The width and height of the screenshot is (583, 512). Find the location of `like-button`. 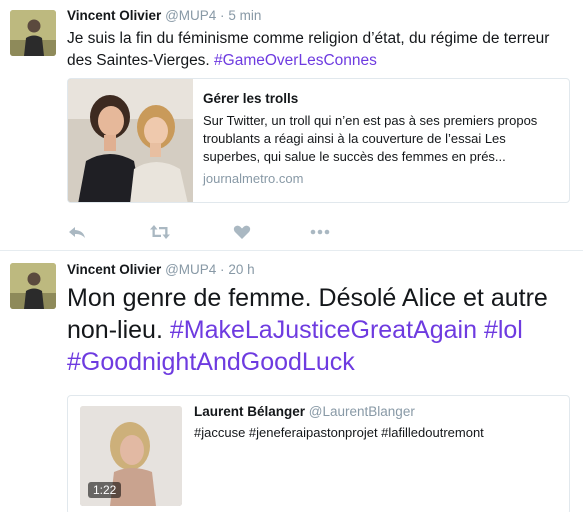

like-button is located at coordinates (242, 232).